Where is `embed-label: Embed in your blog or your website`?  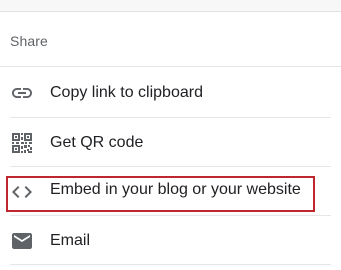
embed-label: Embed in your blog or your website is located at coordinates (175, 189).